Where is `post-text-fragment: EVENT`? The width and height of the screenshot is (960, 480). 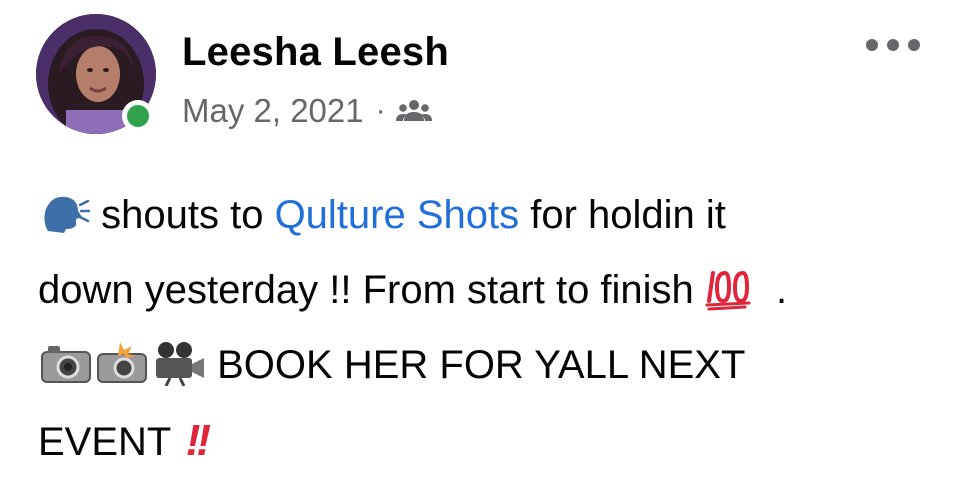 post-text-fragment: EVENT is located at coordinates (110, 442).